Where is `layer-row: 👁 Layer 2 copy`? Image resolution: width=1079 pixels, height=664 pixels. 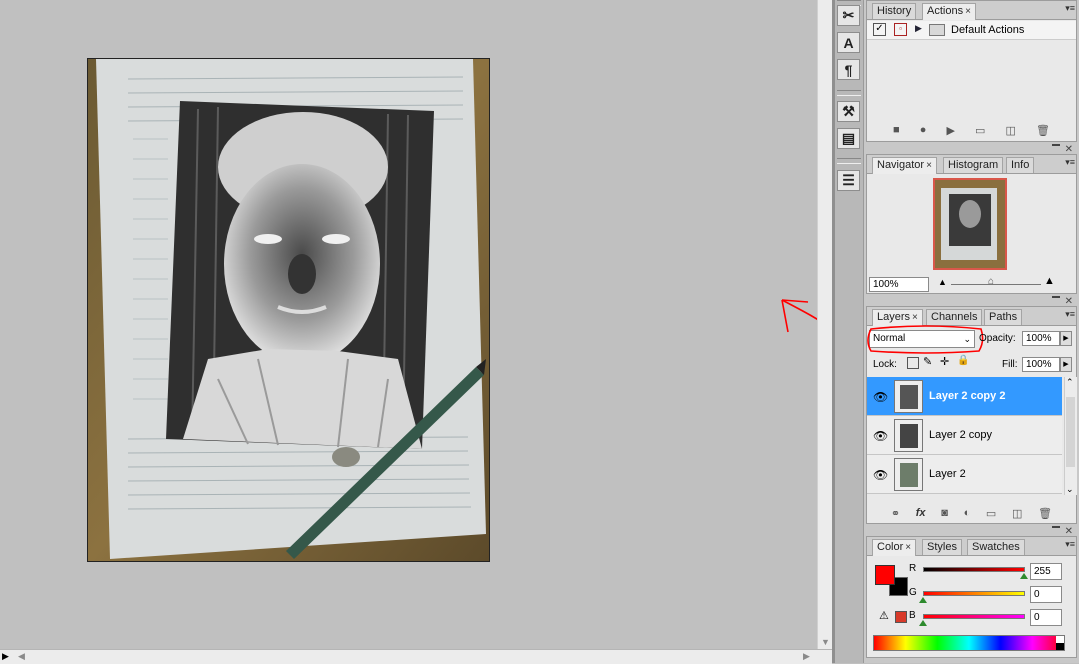
layer-row: 👁 Layer 2 copy is located at coordinates (964, 435).